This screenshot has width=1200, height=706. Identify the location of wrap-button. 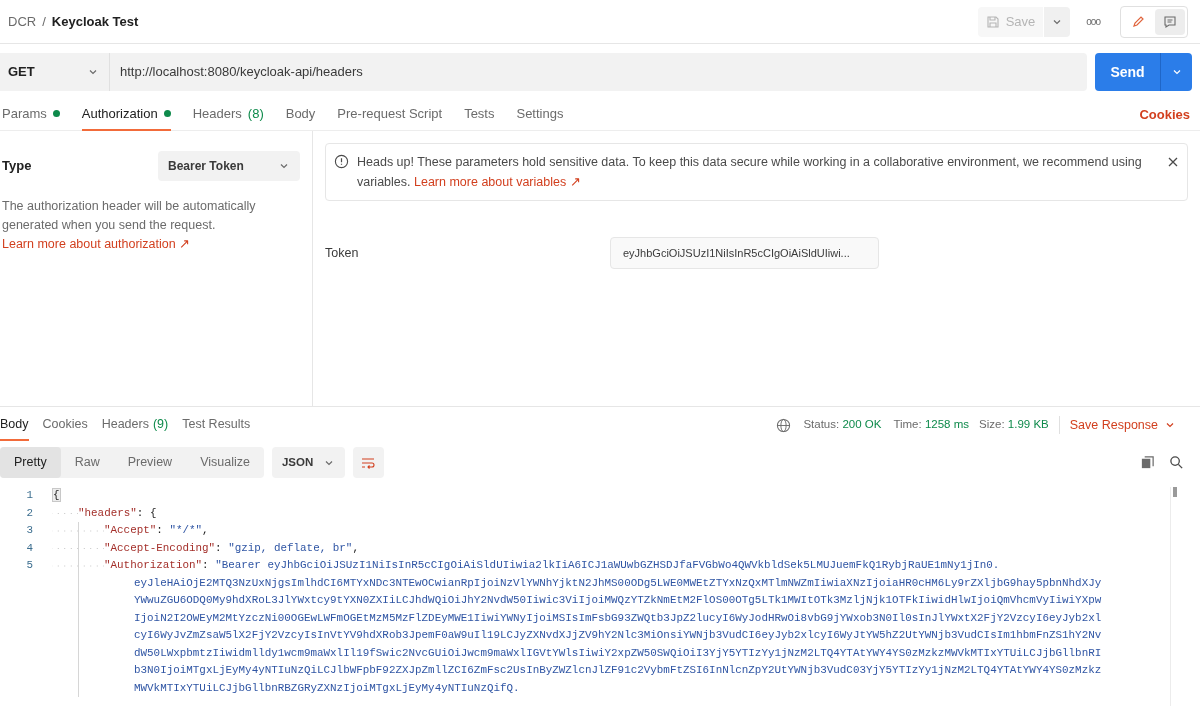
(368, 462).